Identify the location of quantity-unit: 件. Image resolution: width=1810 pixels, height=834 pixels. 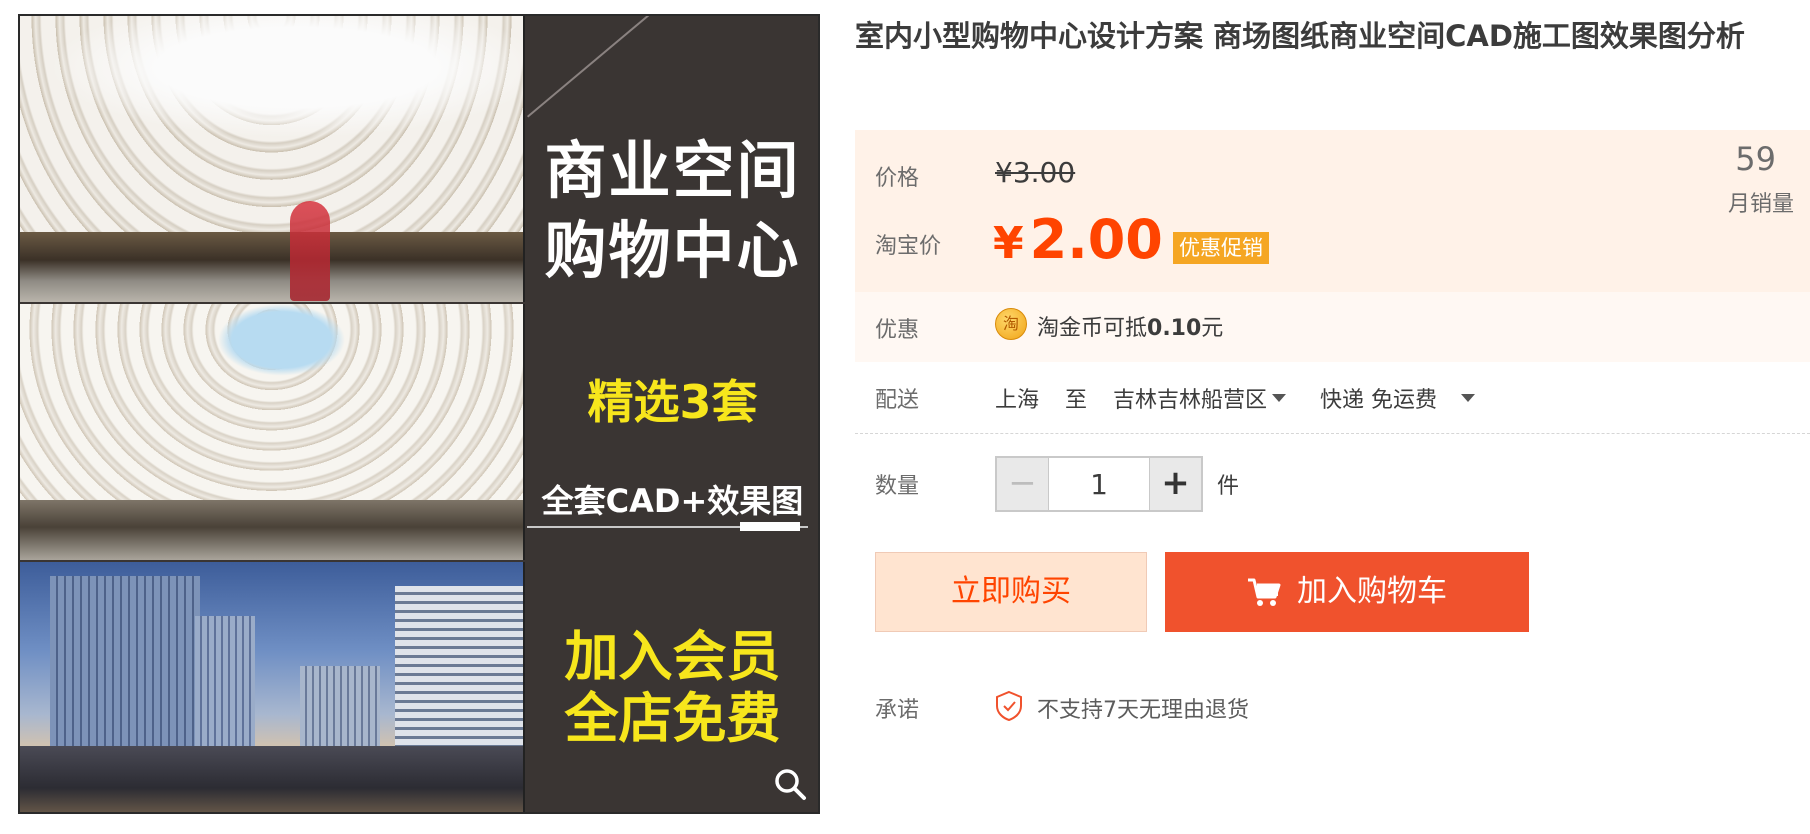
(1228, 486).